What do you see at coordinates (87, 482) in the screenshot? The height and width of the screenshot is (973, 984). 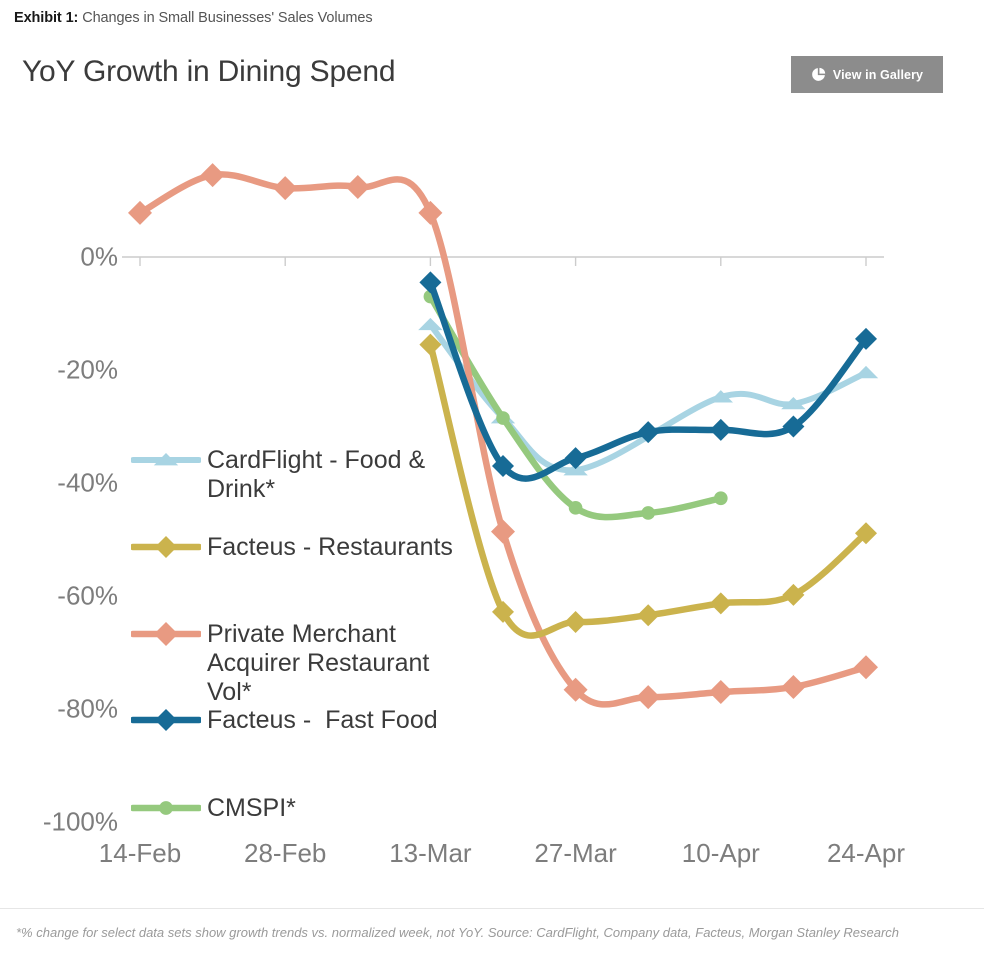 I see `y-axis-tick-label: -40%` at bounding box center [87, 482].